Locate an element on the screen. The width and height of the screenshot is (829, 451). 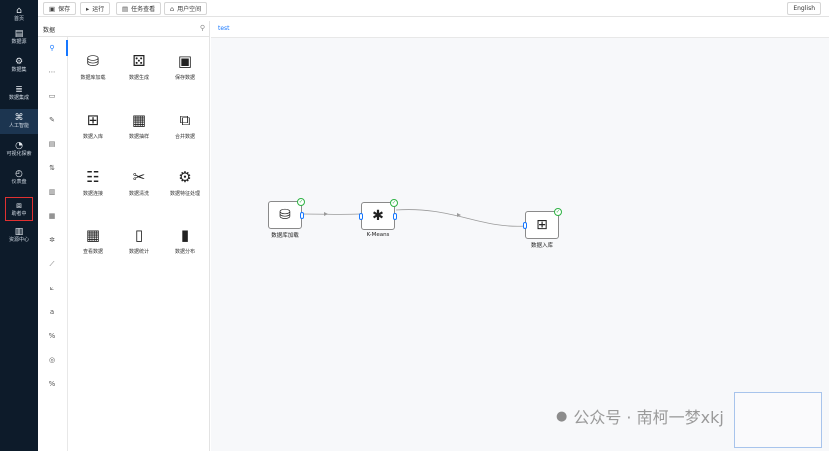
node-kmeans: ✱ ✓ is located at coordinates (378, 214).